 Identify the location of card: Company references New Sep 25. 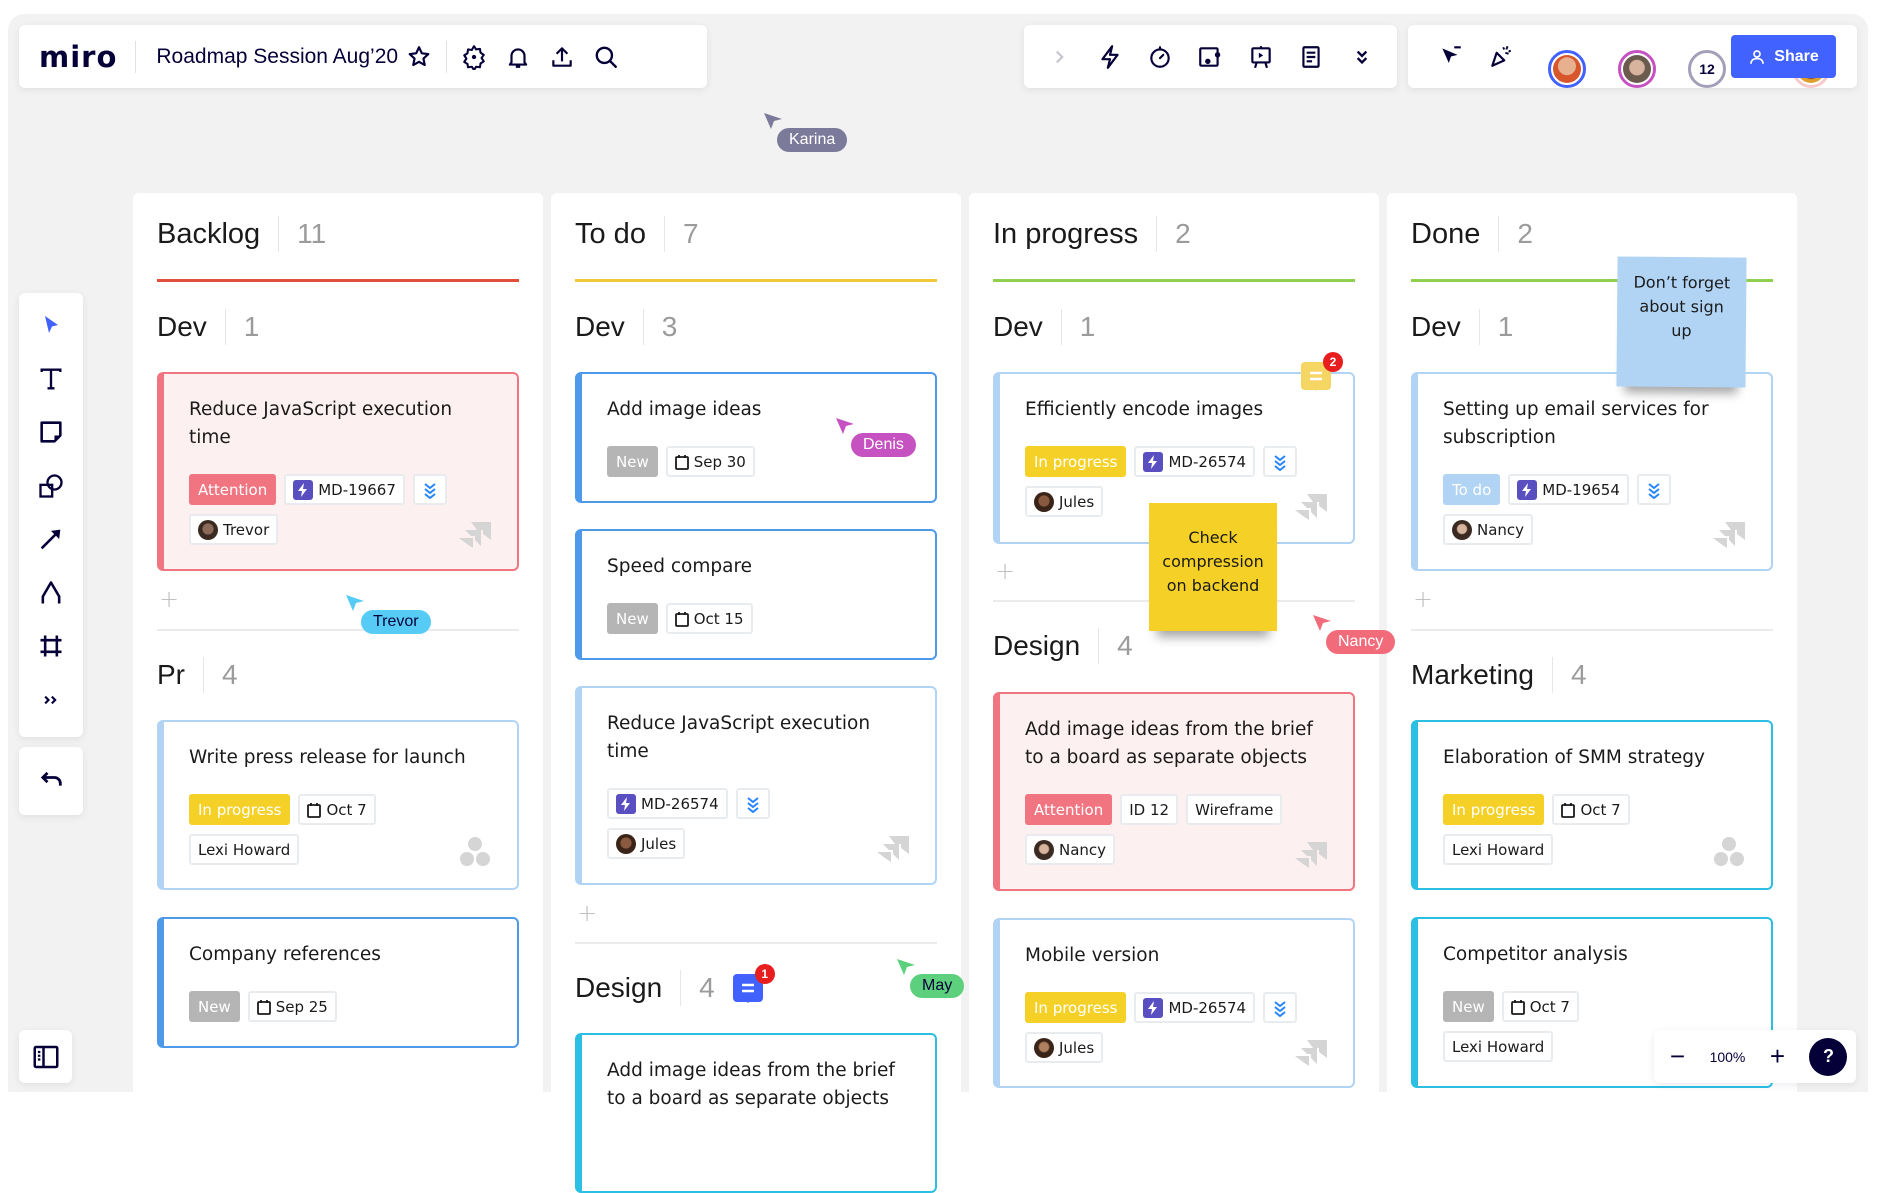
(338, 982).